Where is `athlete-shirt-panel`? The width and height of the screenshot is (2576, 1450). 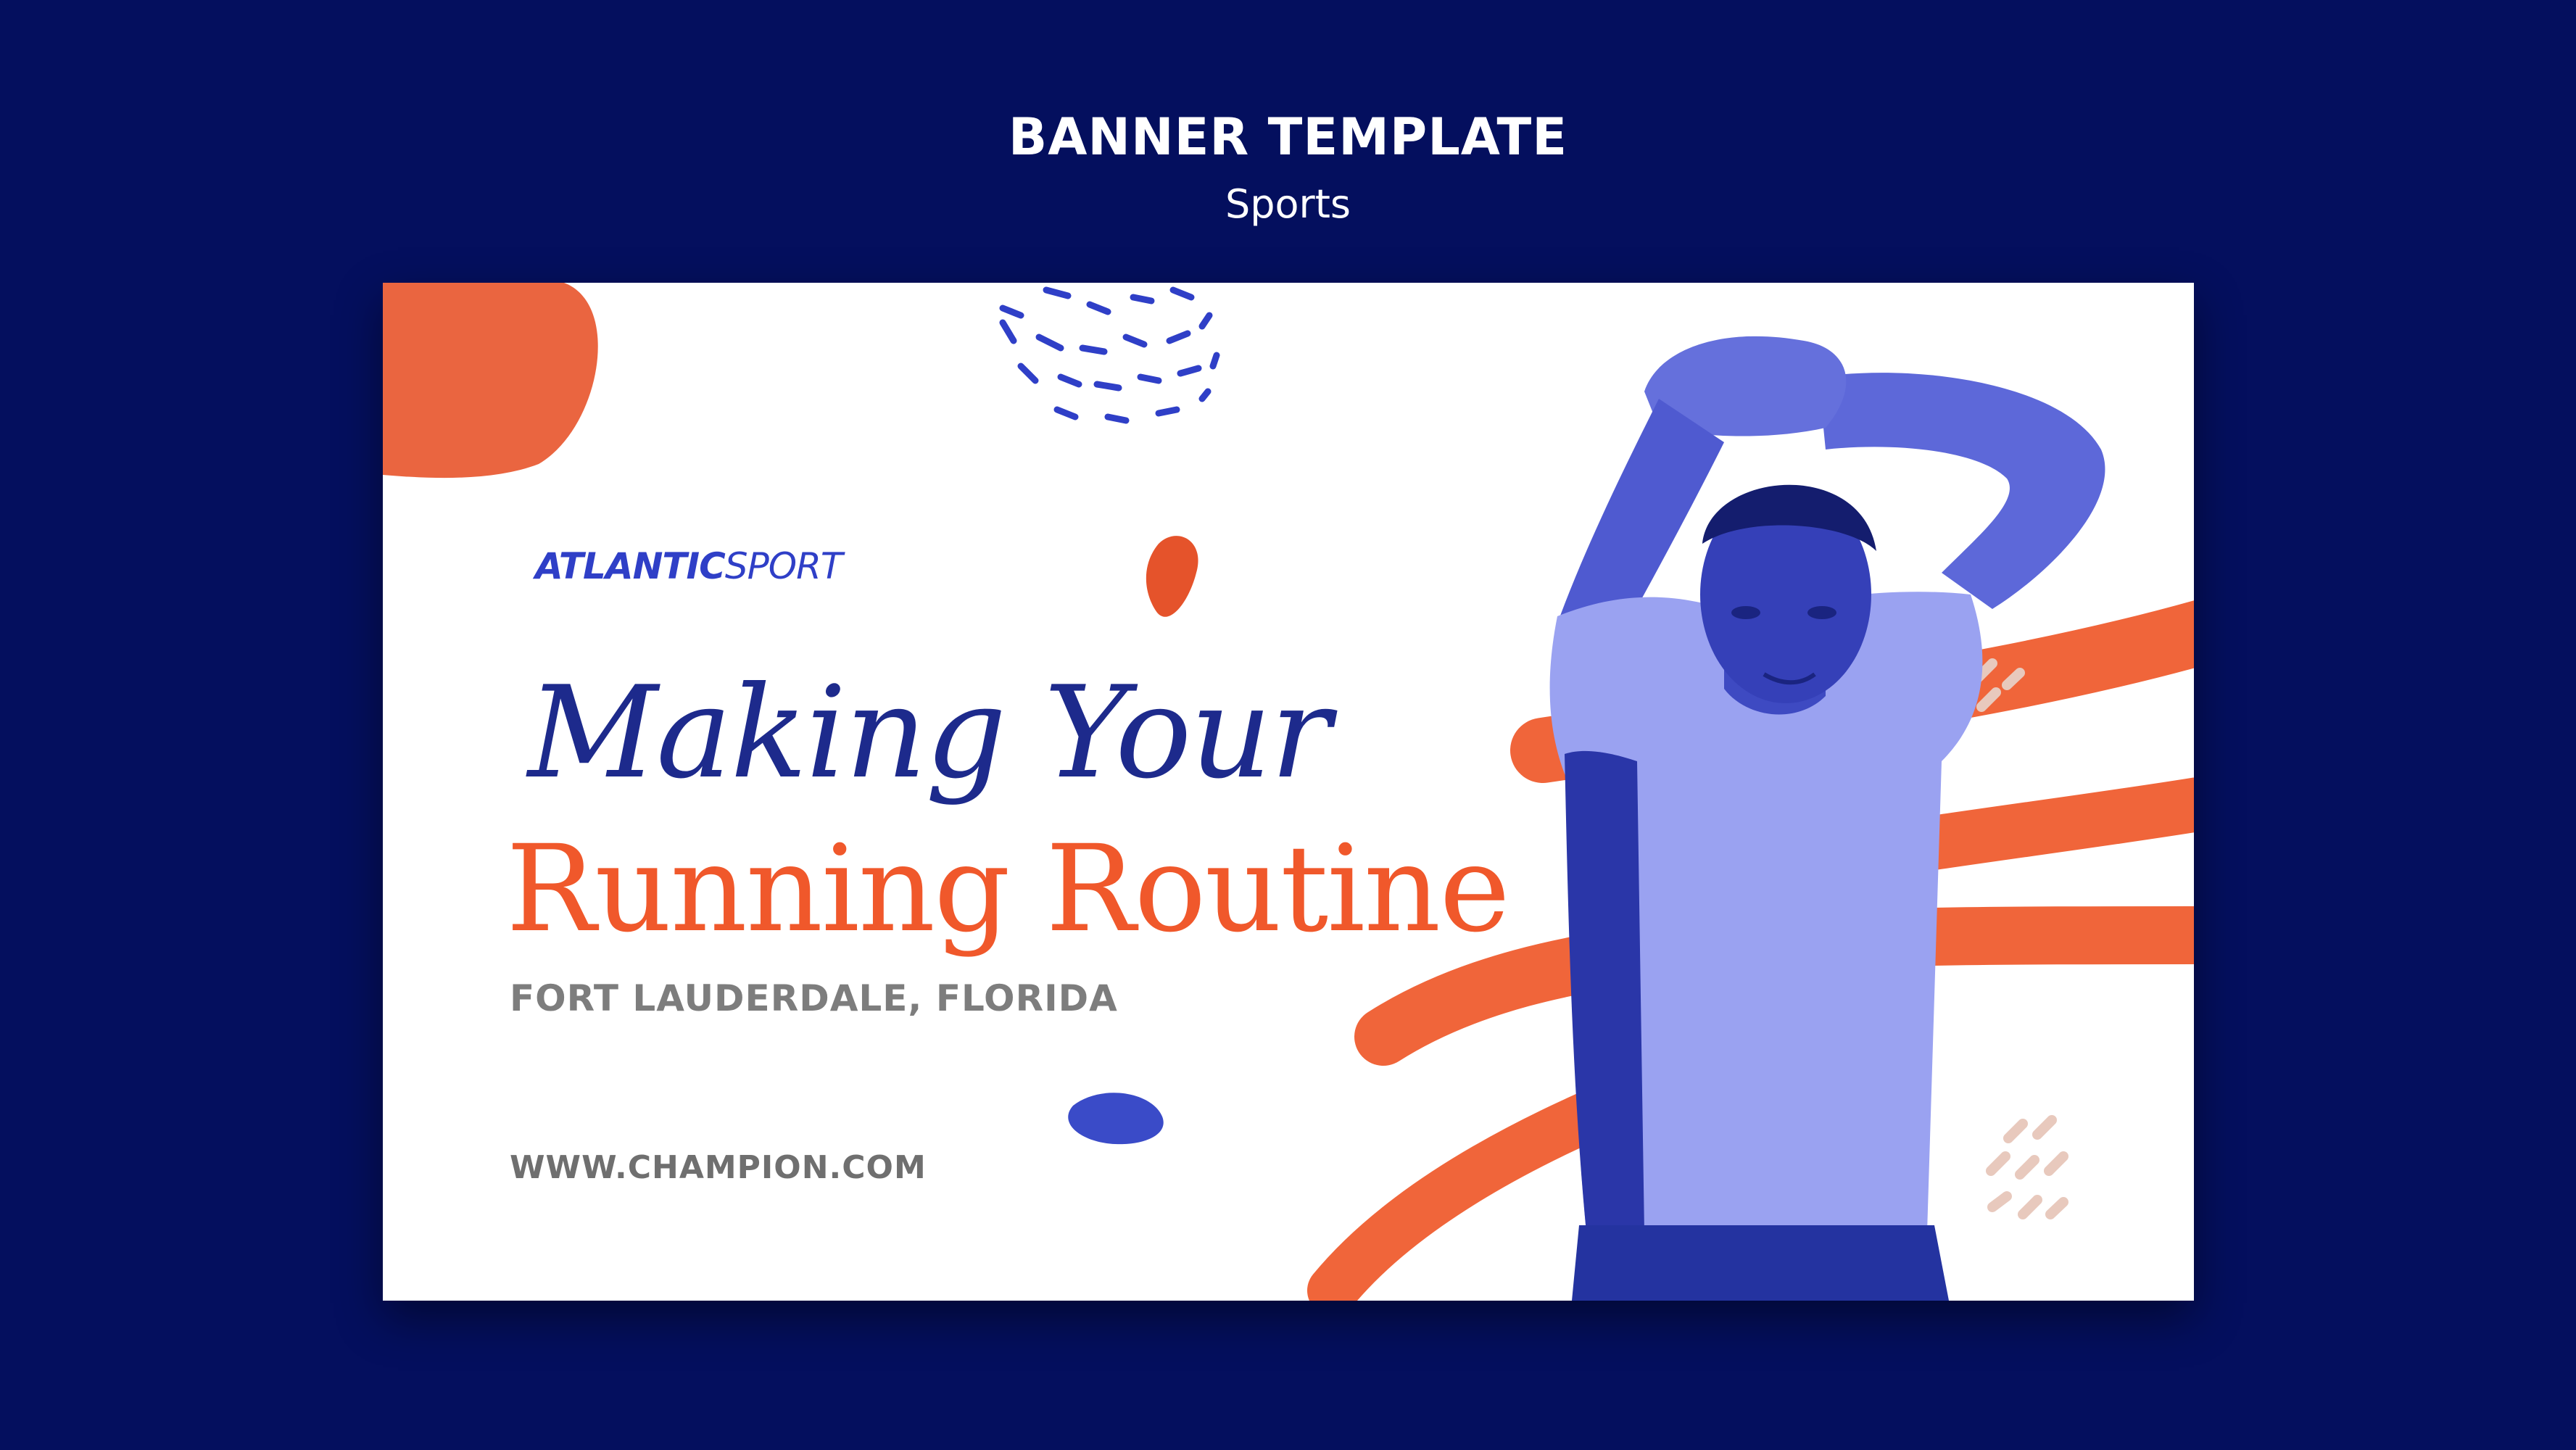
athlete-shirt-panel is located at coordinates (1604, 991).